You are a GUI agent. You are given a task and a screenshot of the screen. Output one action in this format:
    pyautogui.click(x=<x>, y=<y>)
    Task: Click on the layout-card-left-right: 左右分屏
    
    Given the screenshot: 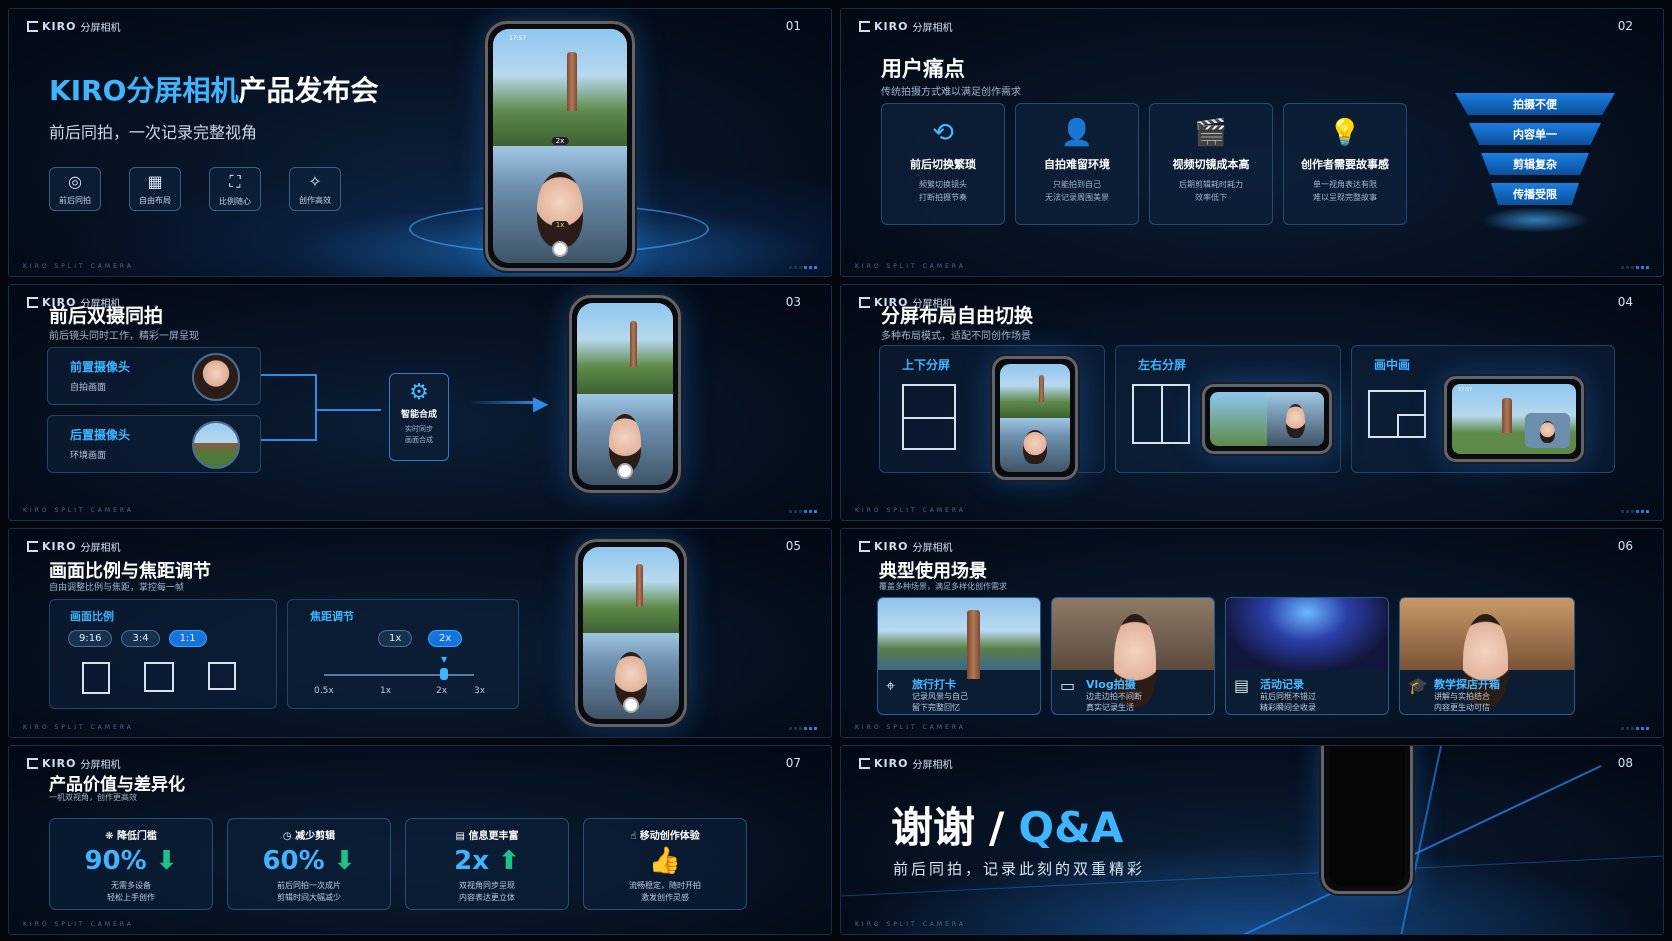 What is the action you would take?
    pyautogui.click(x=1228, y=409)
    